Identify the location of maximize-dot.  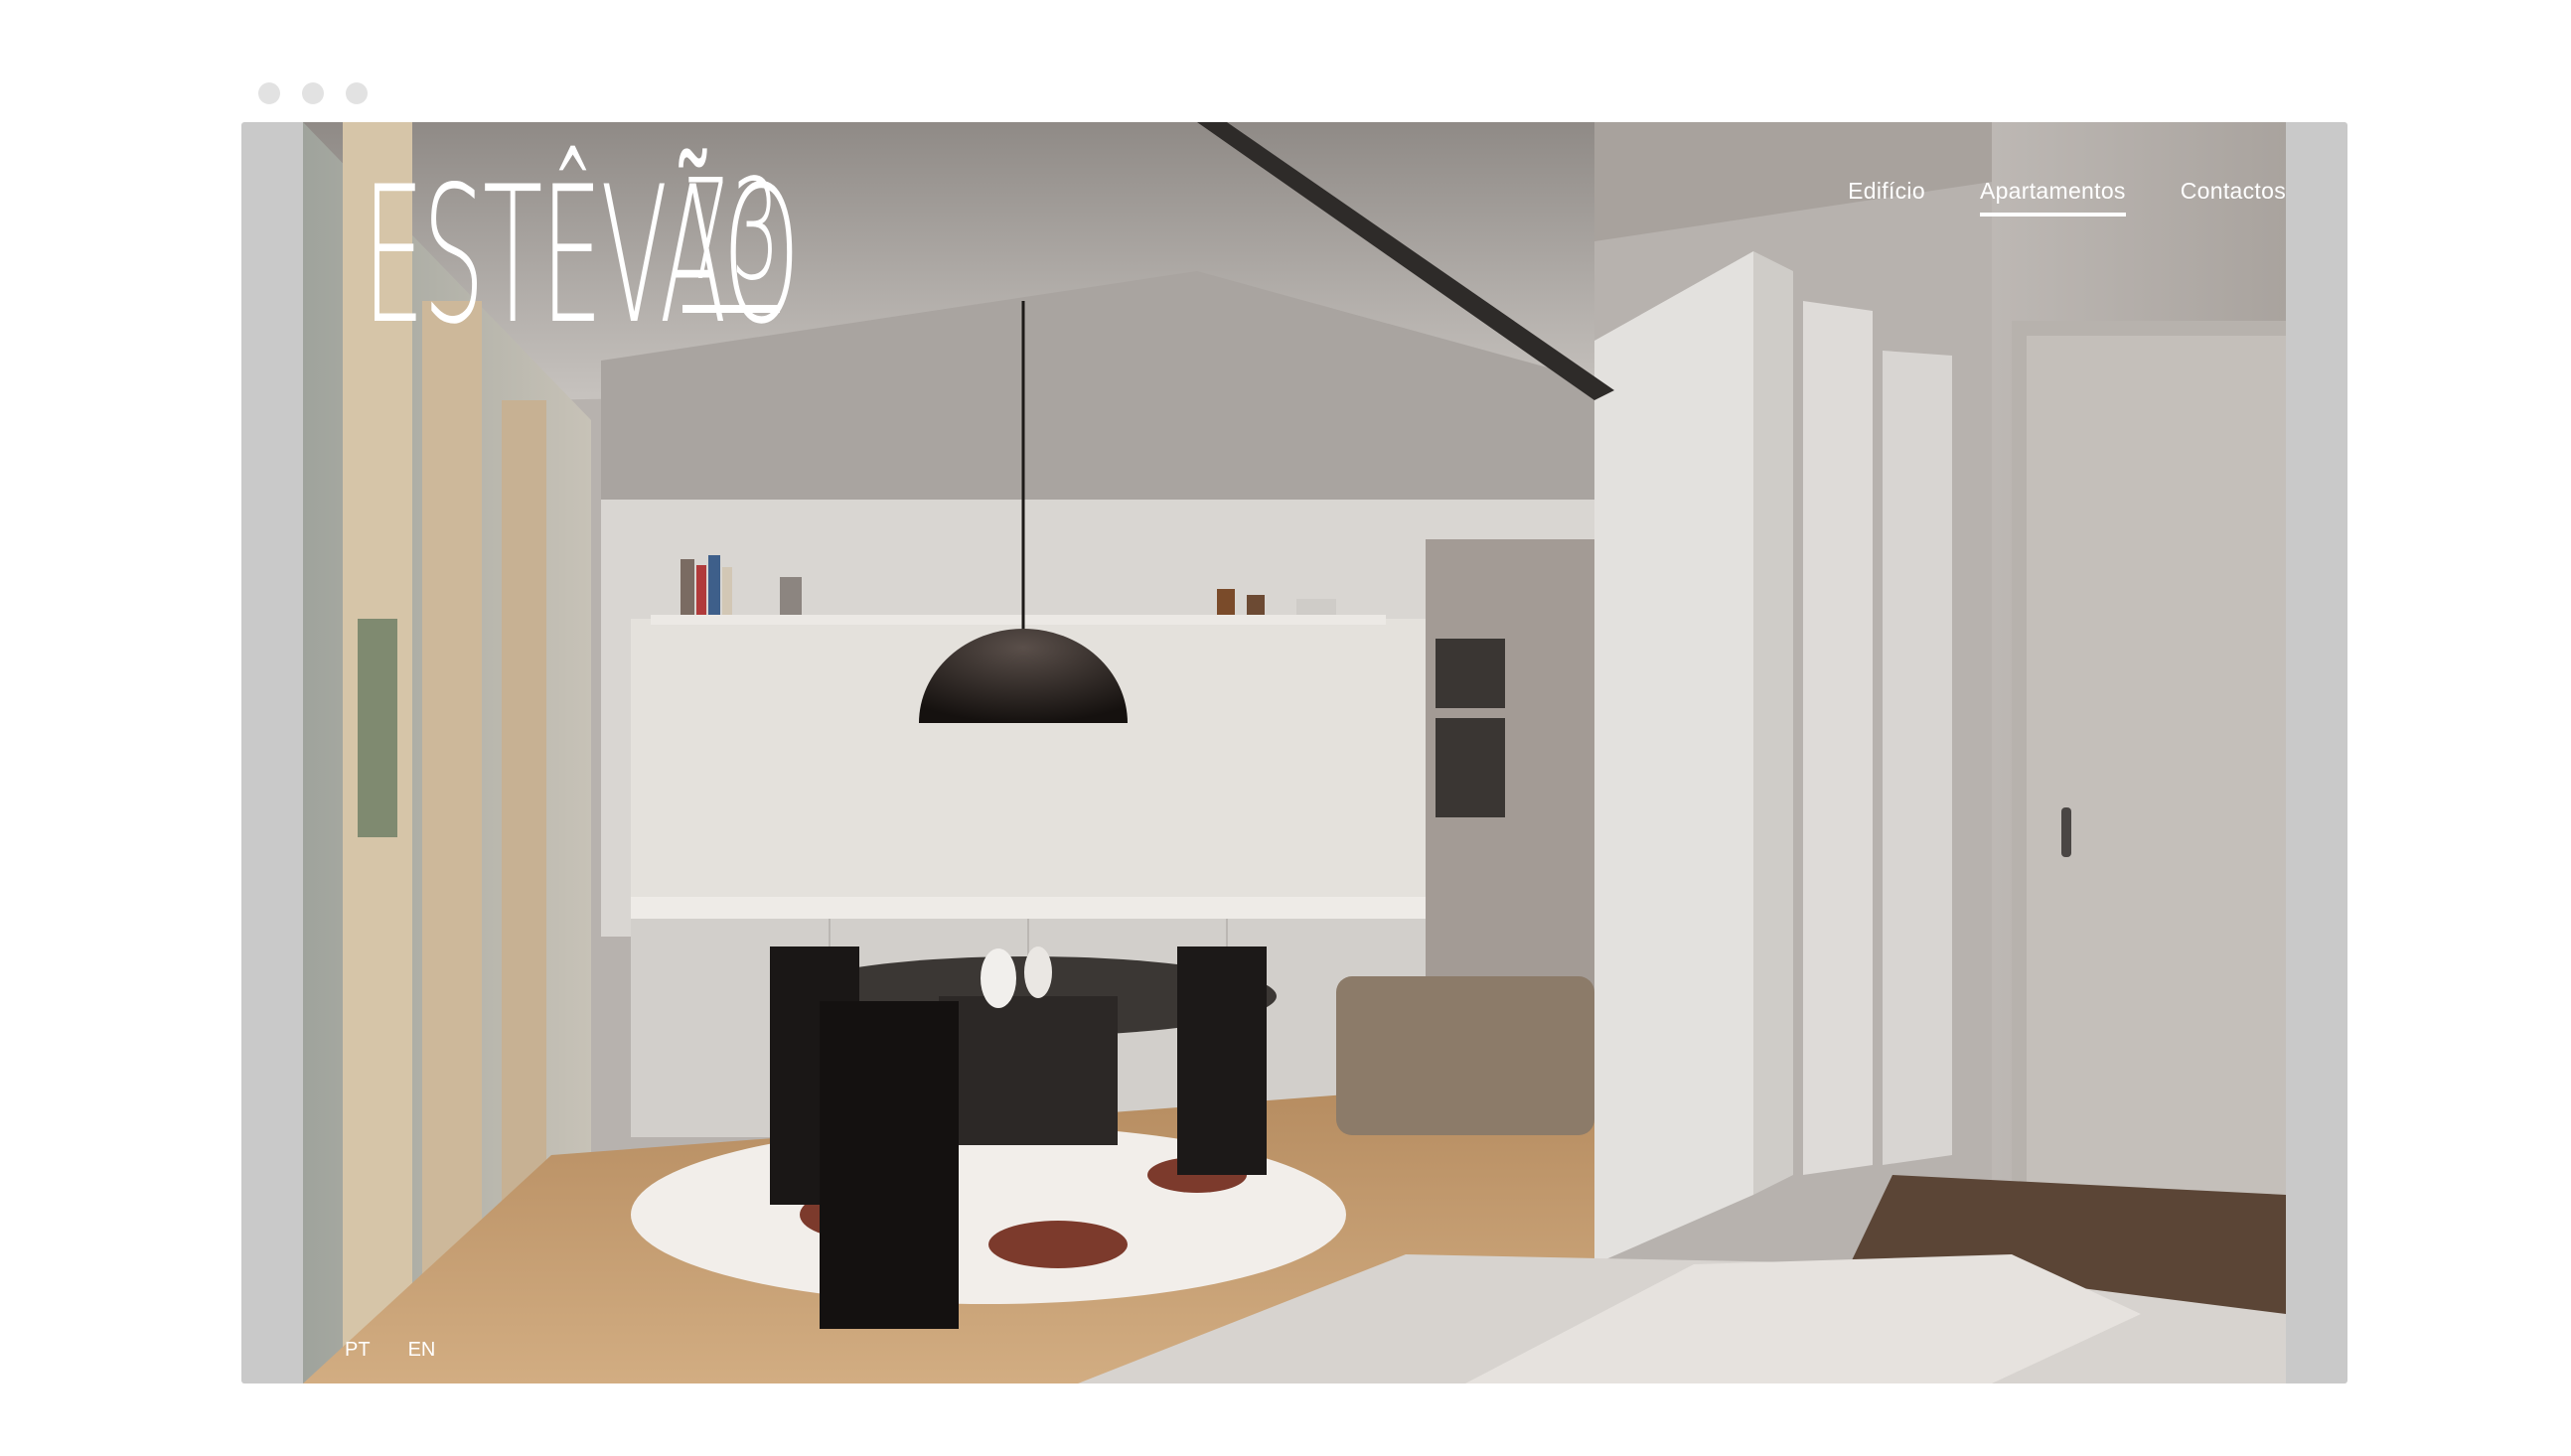
(357, 93).